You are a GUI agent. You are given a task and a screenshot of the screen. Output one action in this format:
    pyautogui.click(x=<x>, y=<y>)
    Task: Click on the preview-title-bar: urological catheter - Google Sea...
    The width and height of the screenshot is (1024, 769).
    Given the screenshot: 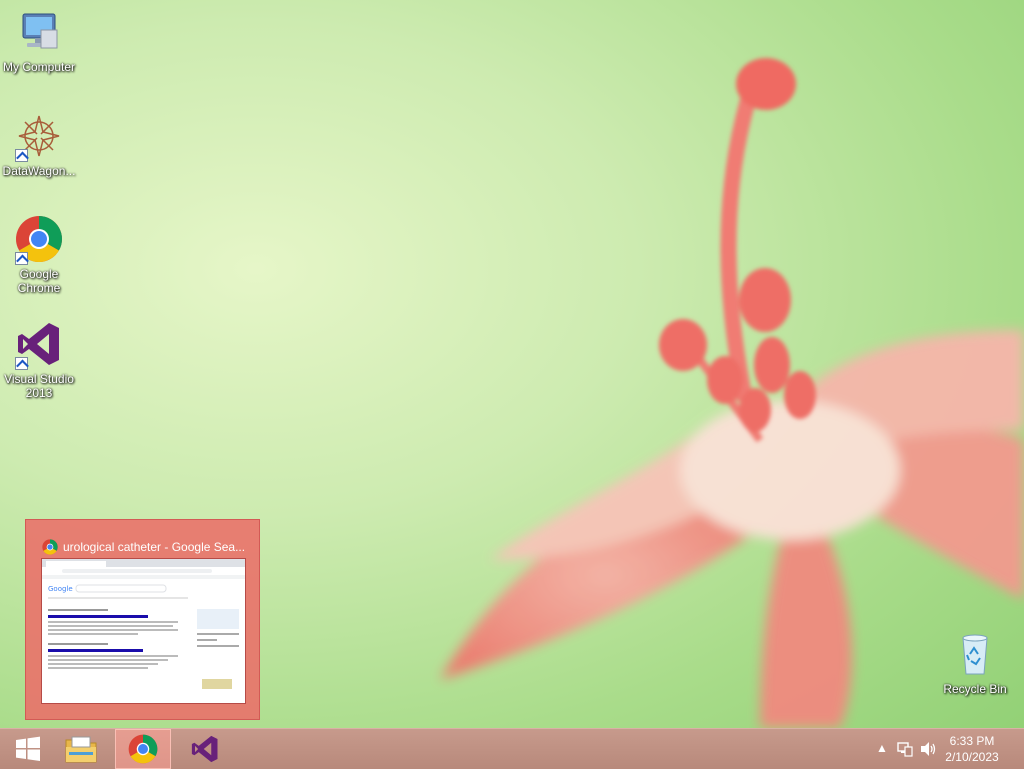 What is the action you would take?
    pyautogui.click(x=147, y=547)
    